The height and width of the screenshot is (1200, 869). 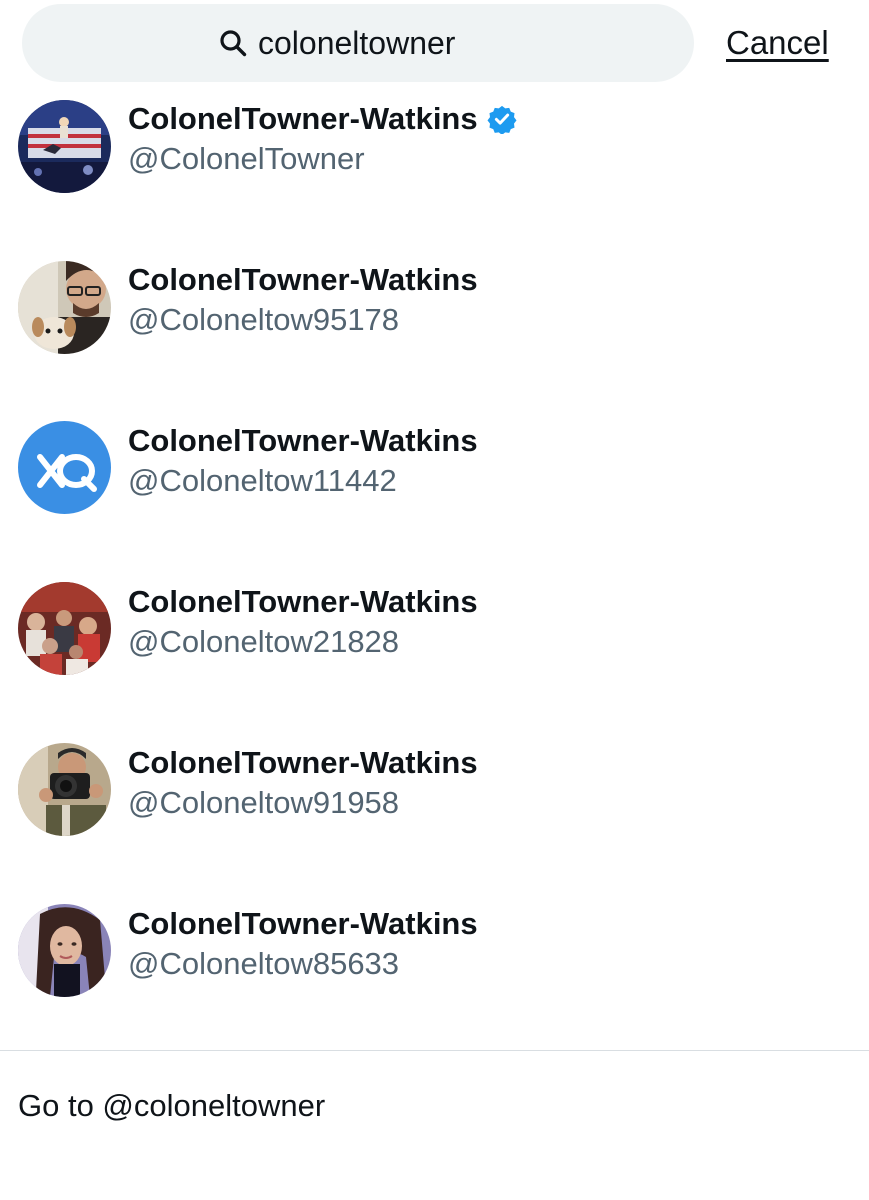 I want to click on search-bar, so click(x=358, y=43).